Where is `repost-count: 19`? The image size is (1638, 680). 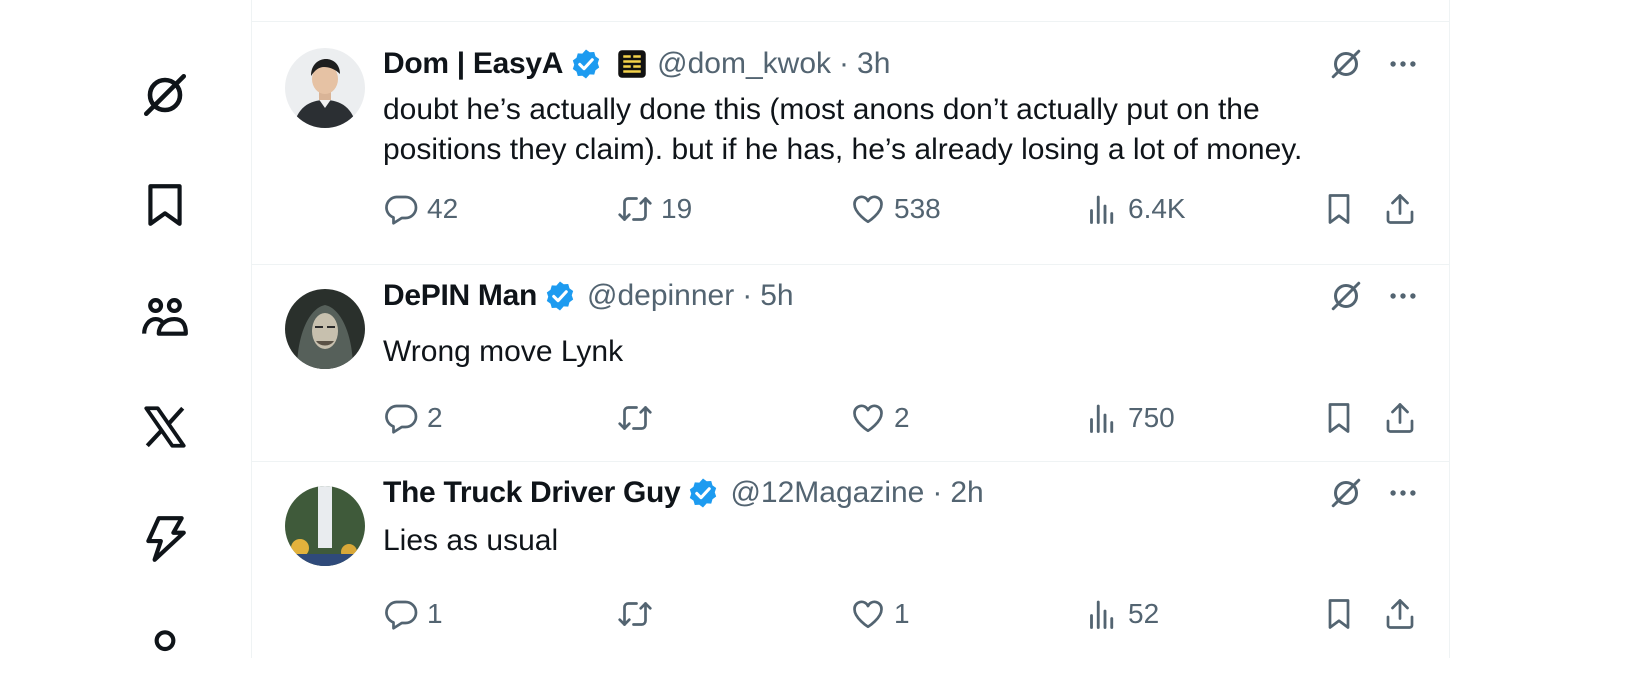 repost-count: 19 is located at coordinates (677, 208).